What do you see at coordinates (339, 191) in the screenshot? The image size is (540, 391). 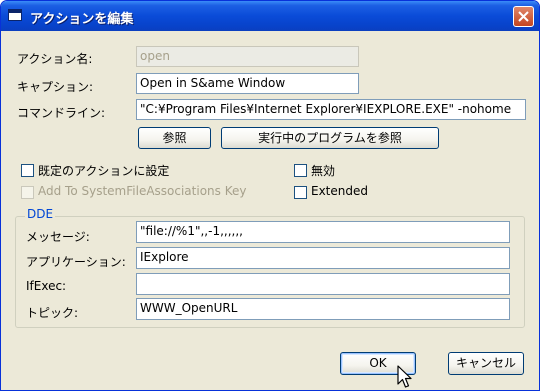 I see `extended-label: Extended` at bounding box center [339, 191].